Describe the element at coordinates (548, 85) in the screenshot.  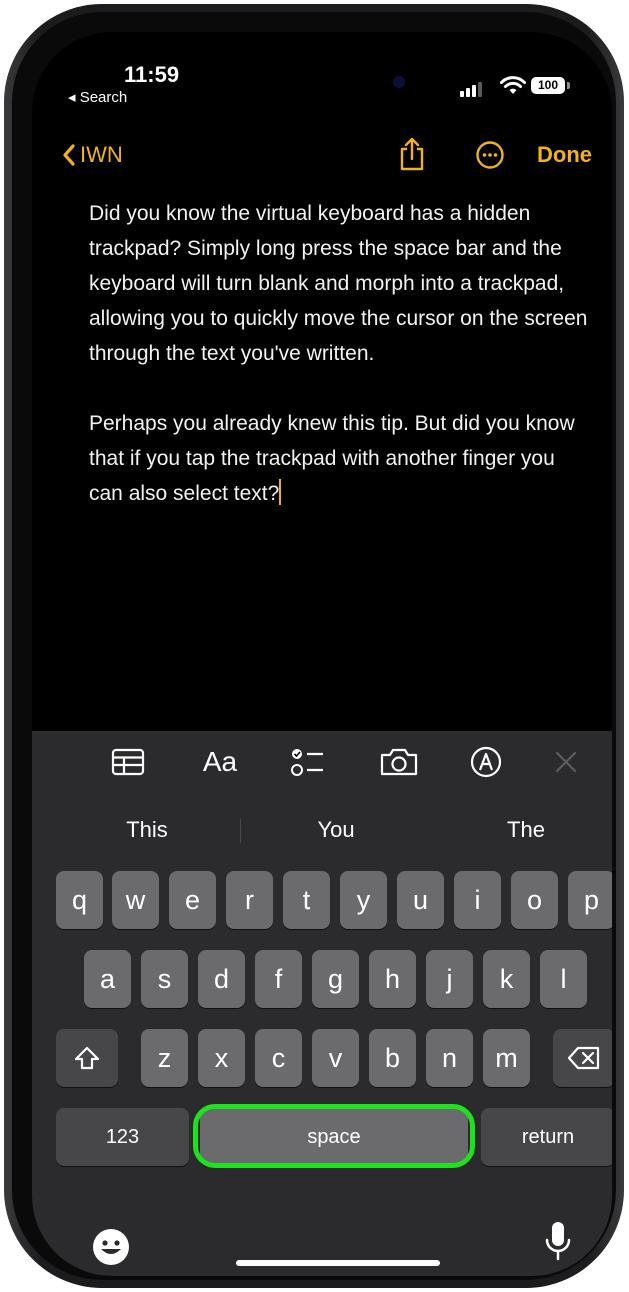
I see `battery-indicator: 100` at that location.